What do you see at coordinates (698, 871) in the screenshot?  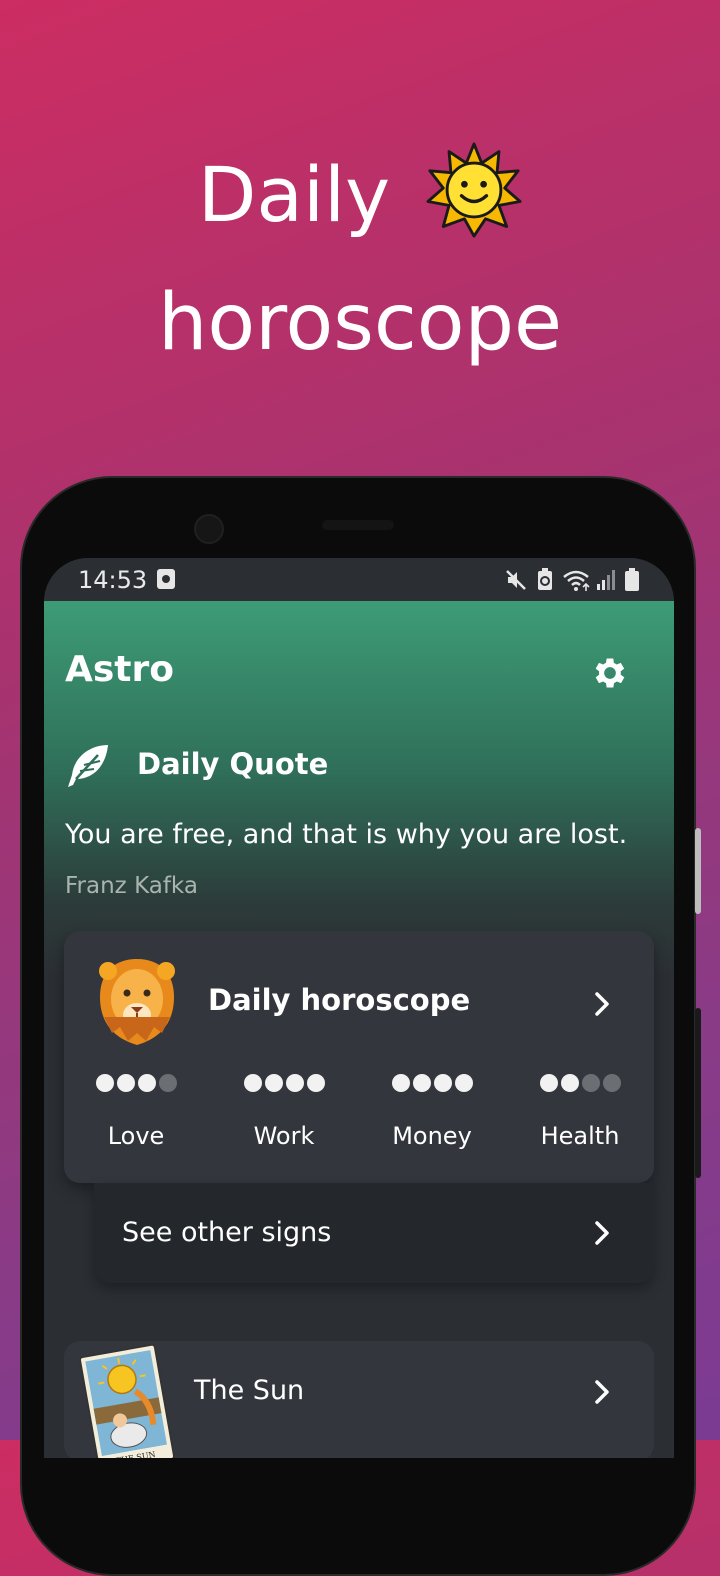 I see `phone-power-button` at bounding box center [698, 871].